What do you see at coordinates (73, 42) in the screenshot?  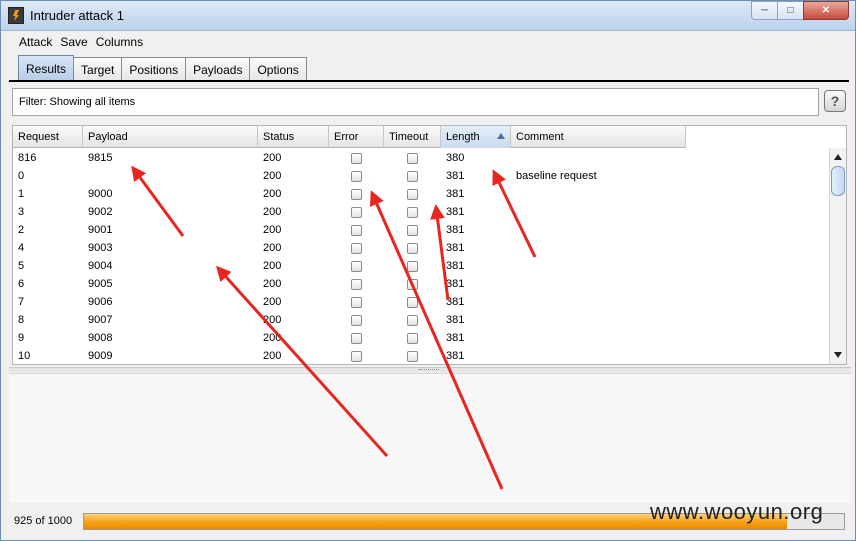 I see `menu-save: Save` at bounding box center [73, 42].